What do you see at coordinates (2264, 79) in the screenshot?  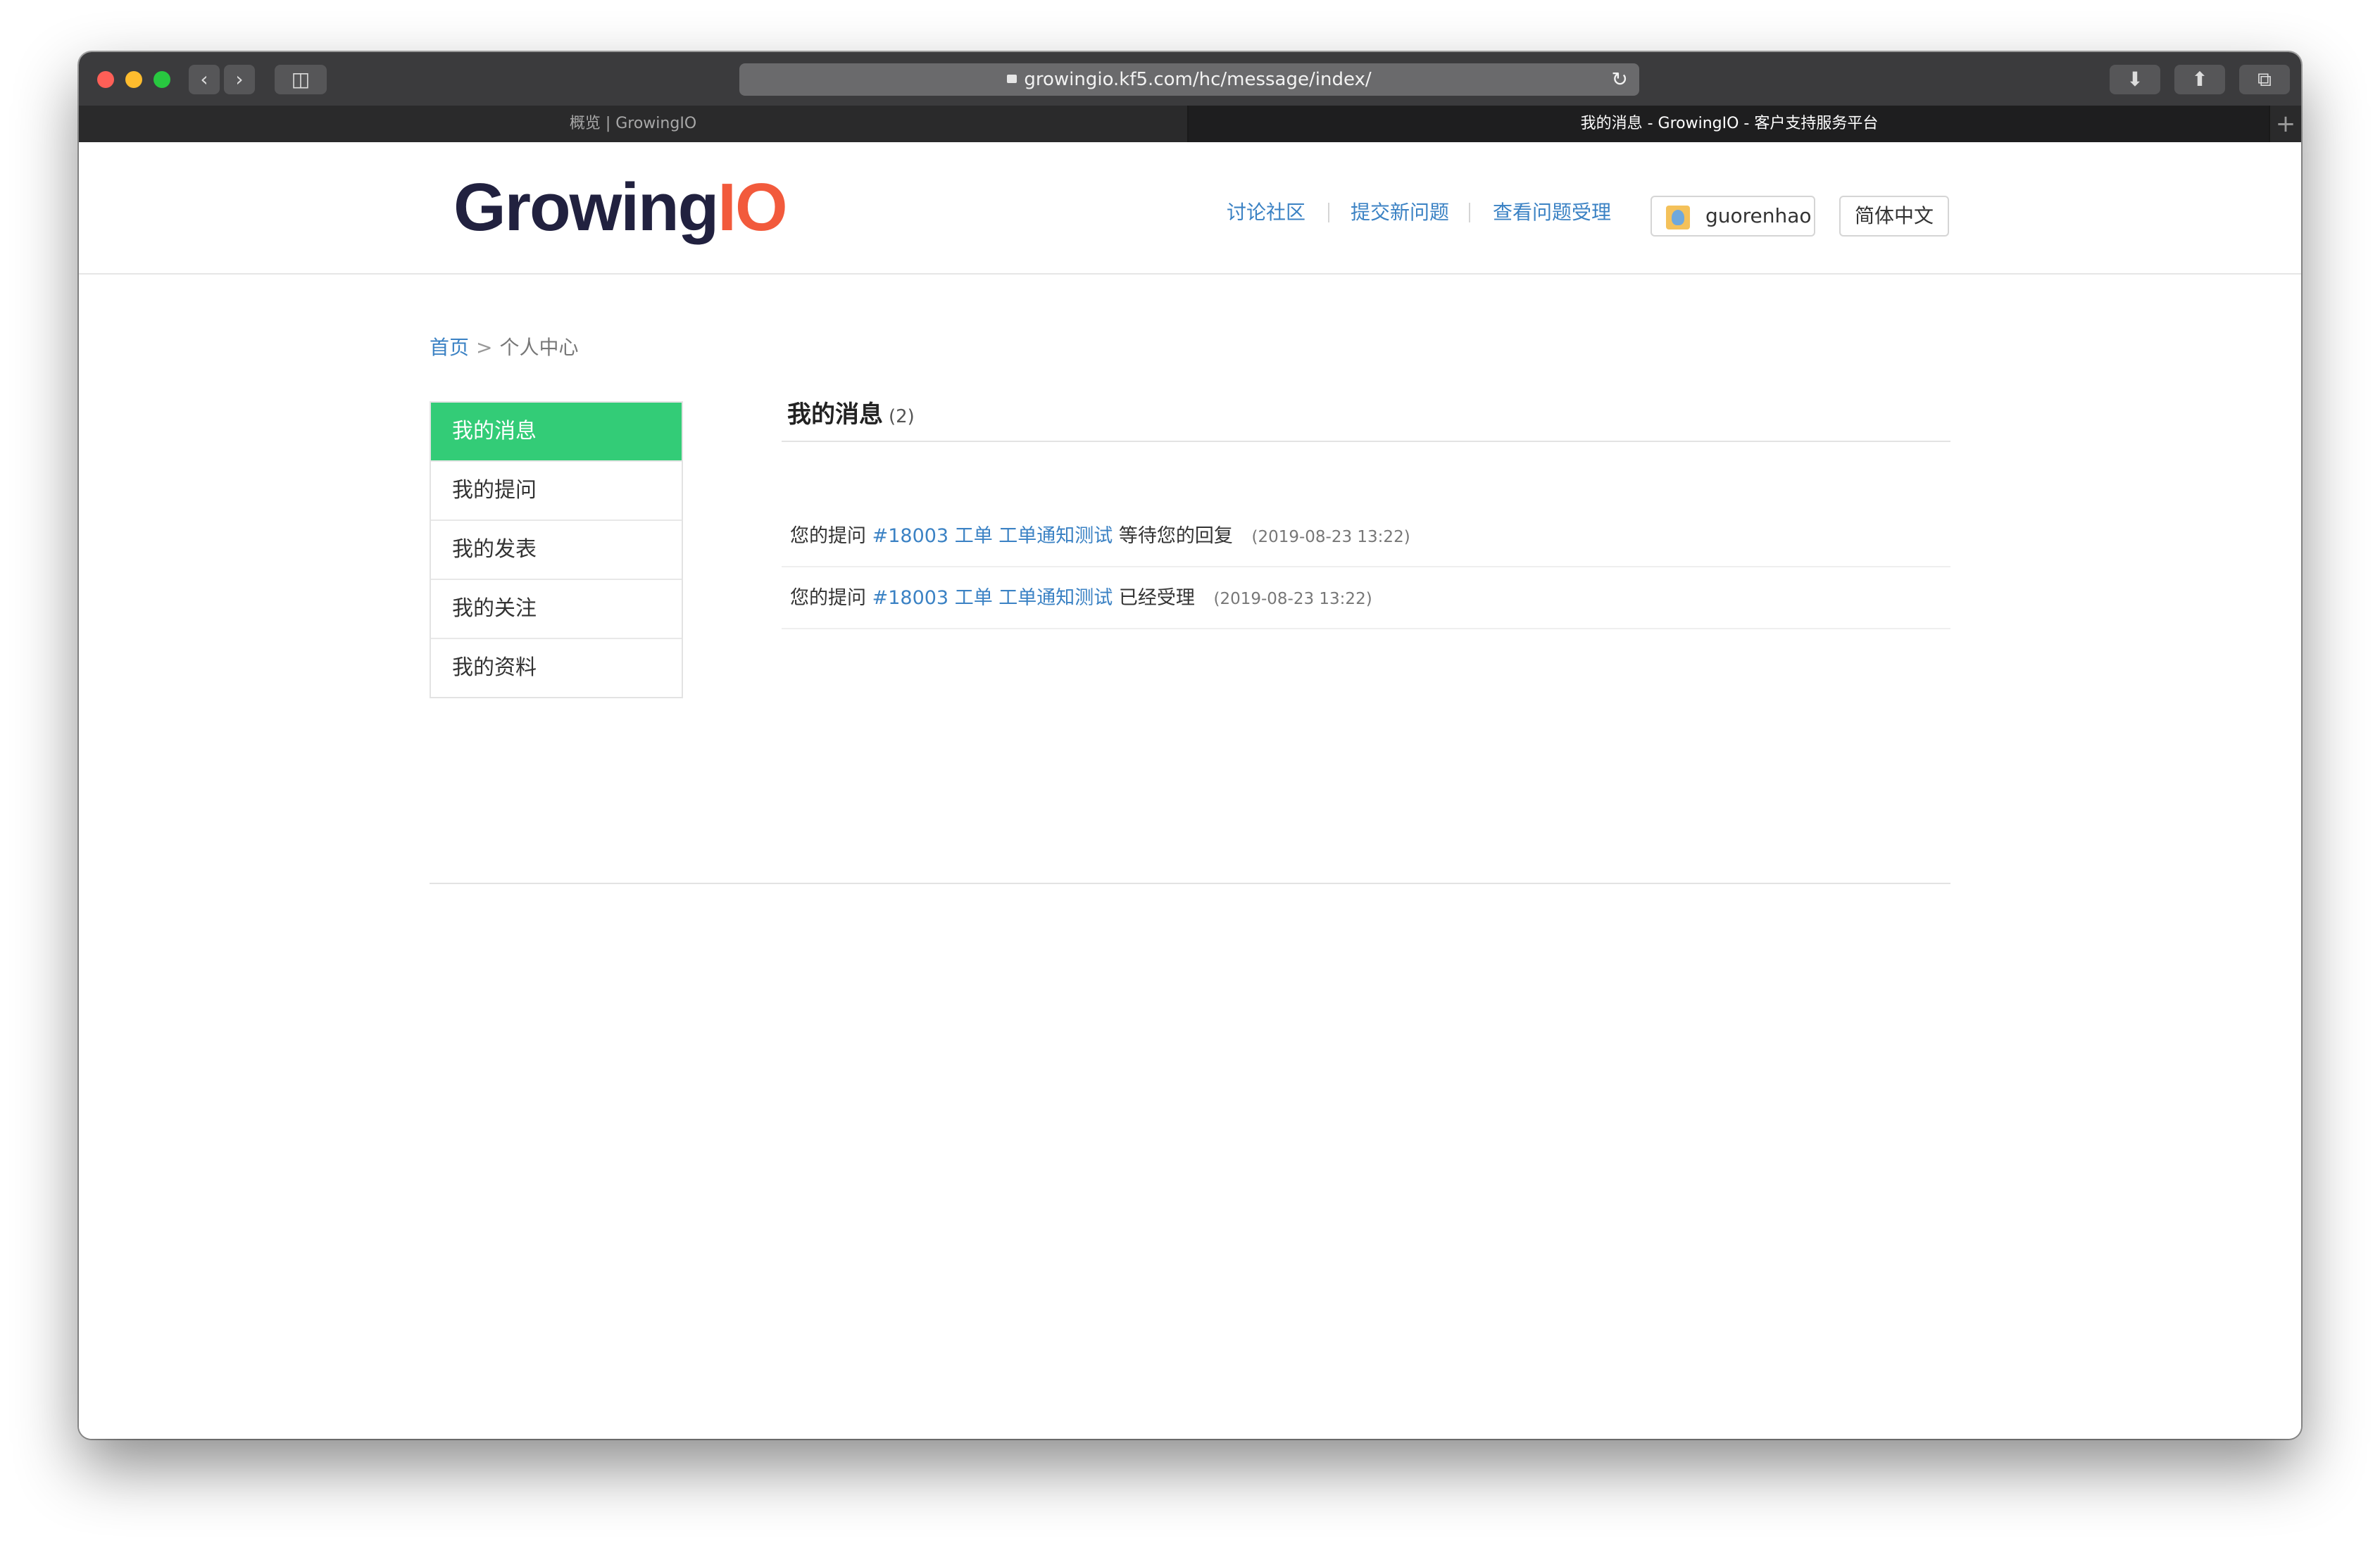 I see `tabs-overview-icon: ⧉` at bounding box center [2264, 79].